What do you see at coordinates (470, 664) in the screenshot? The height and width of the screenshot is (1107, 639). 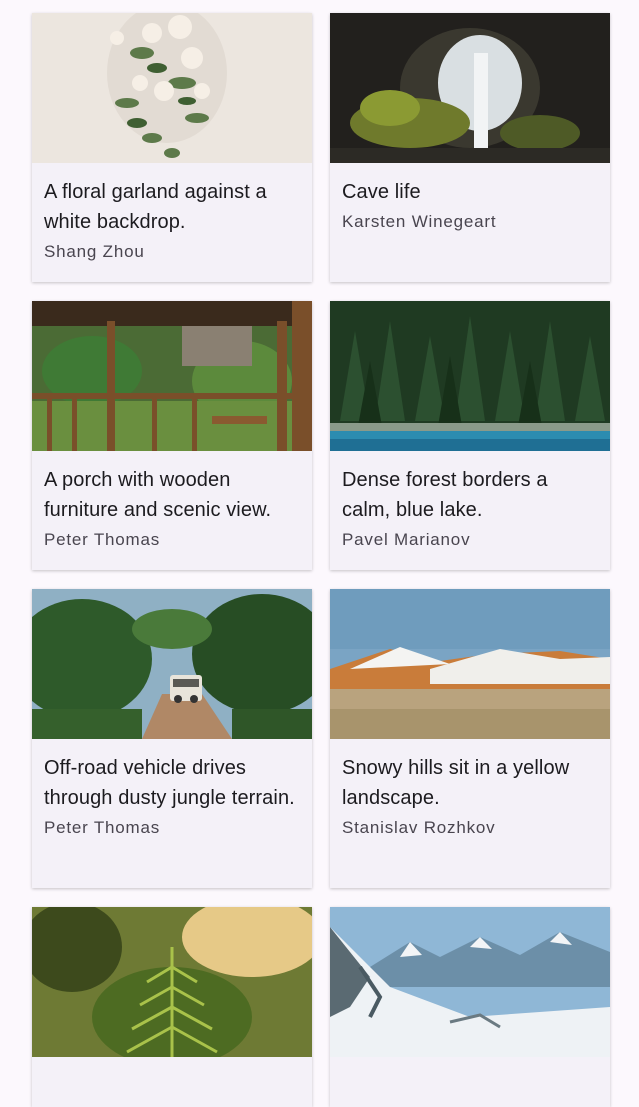 I see `snowy-hills-photo` at bounding box center [470, 664].